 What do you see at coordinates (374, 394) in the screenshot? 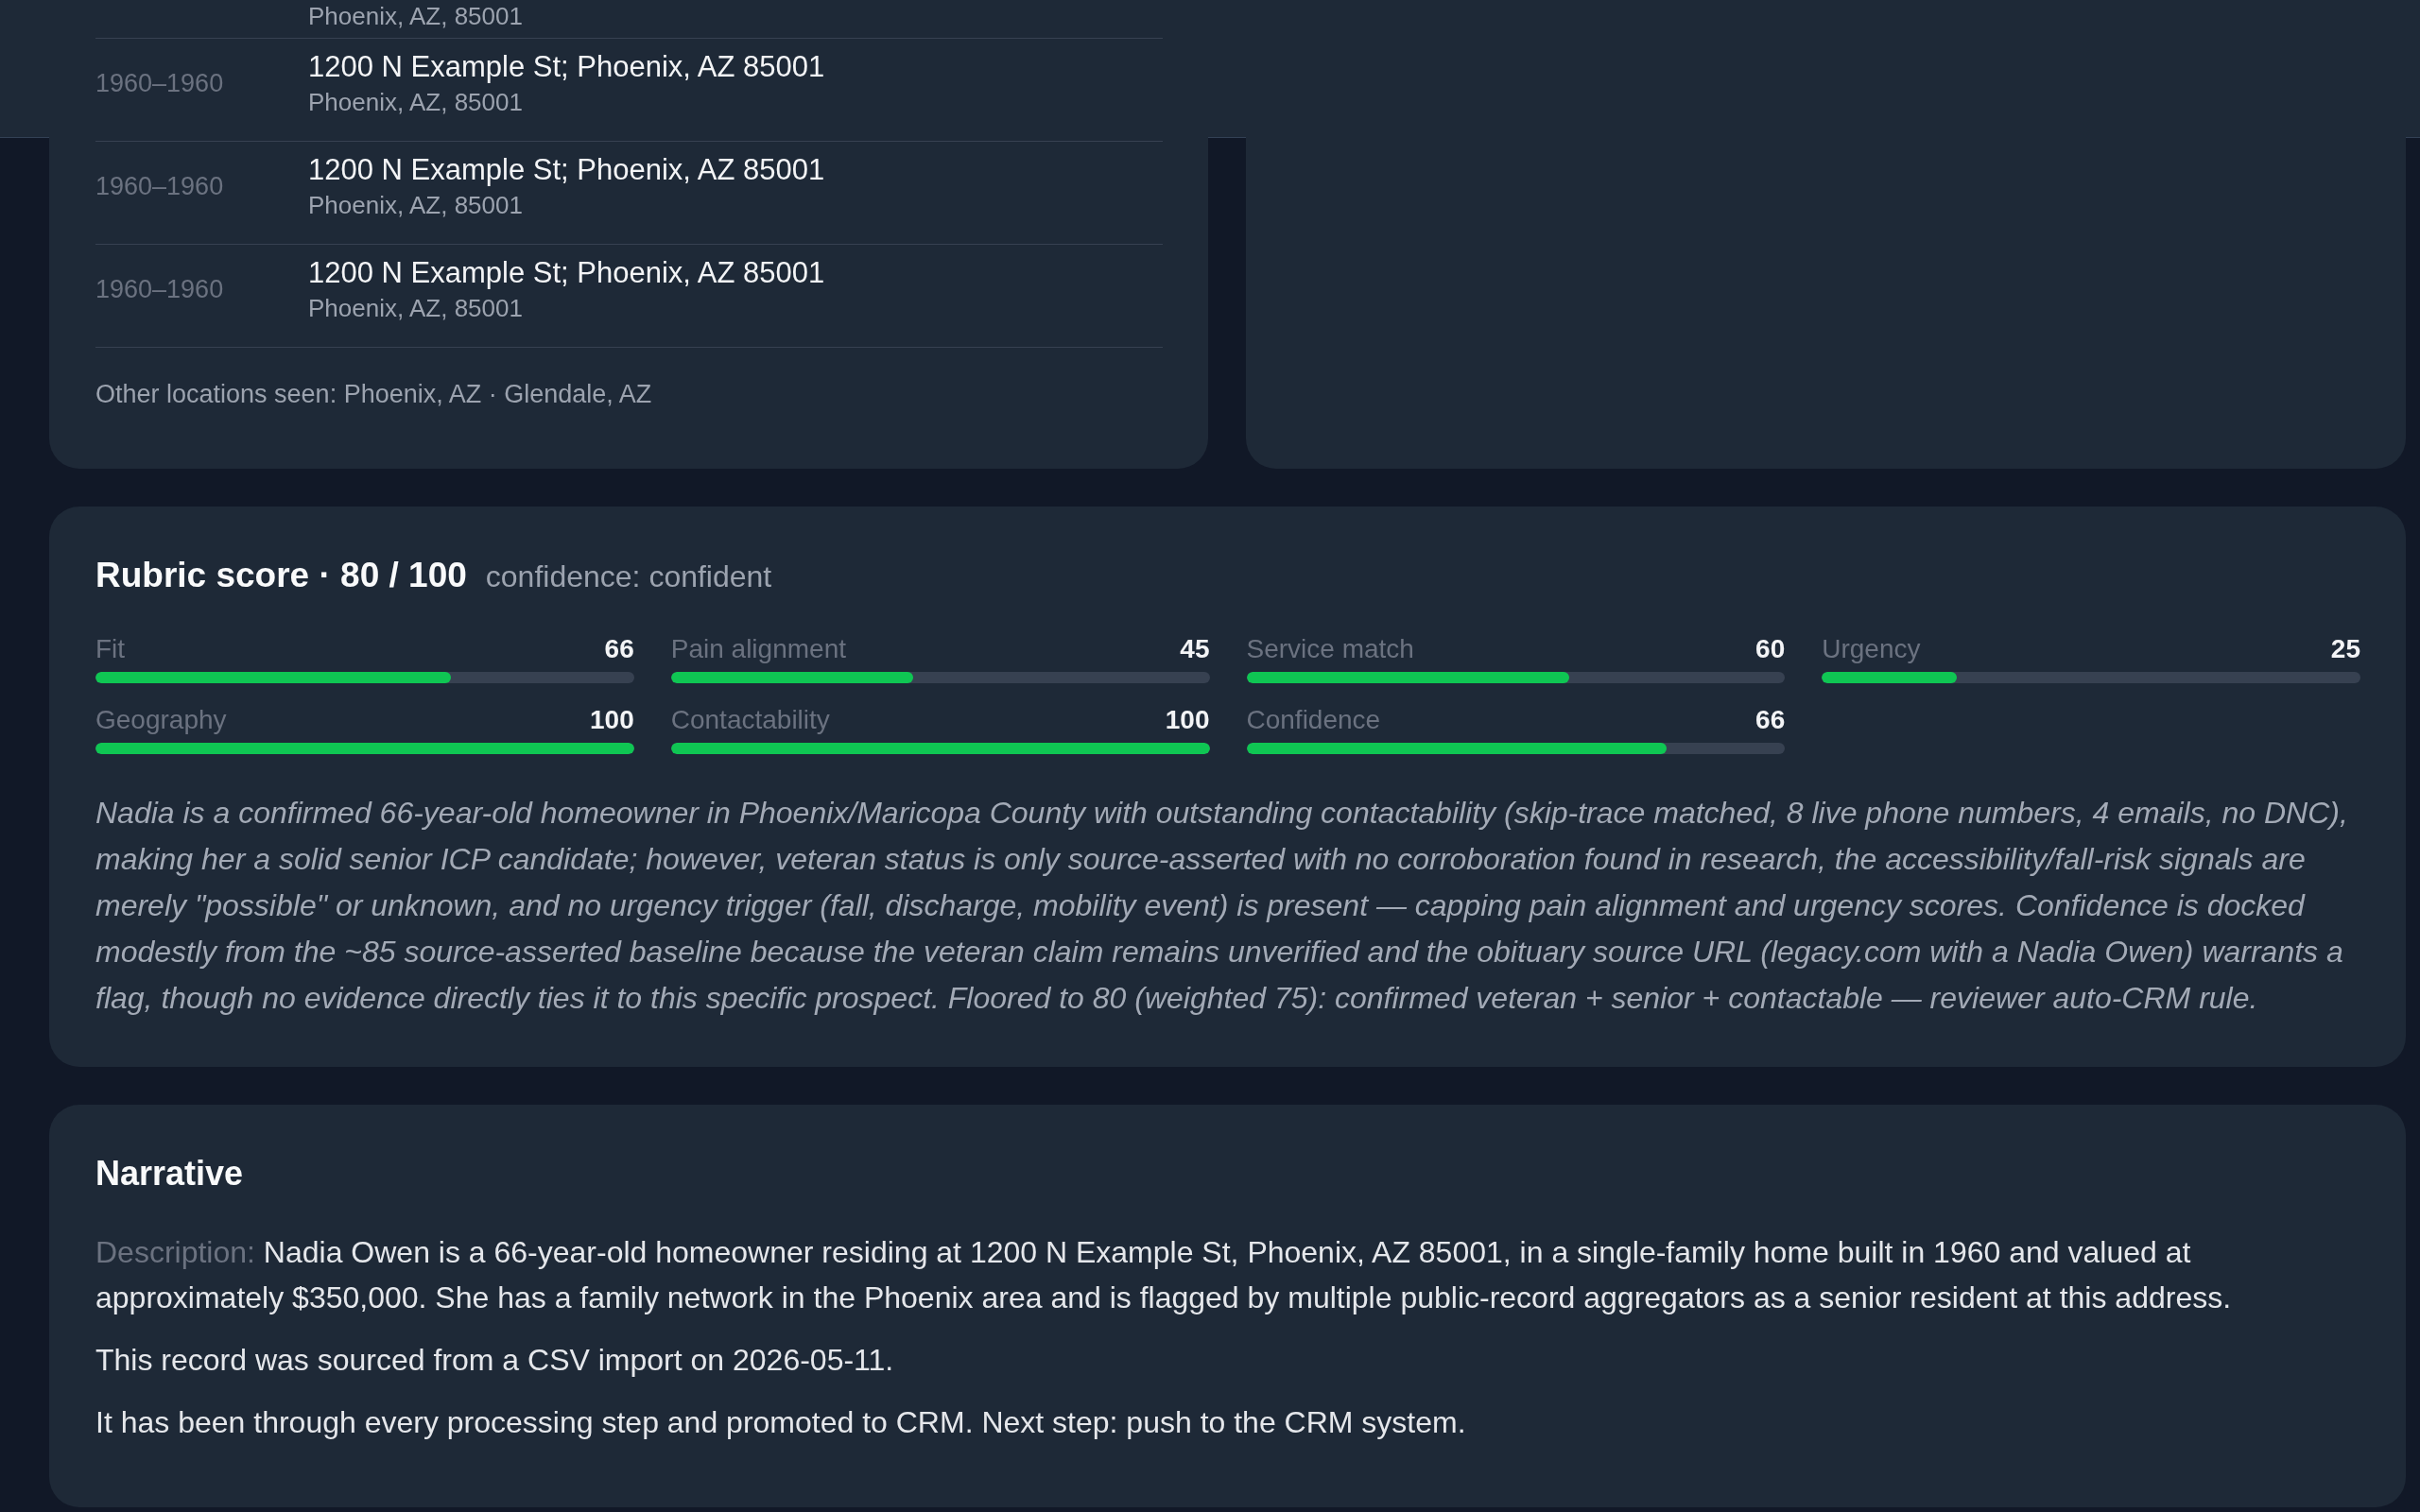
I see `other-locations-text: Other locations seen: Phoenix, AZ · Glendale, AZ` at bounding box center [374, 394].